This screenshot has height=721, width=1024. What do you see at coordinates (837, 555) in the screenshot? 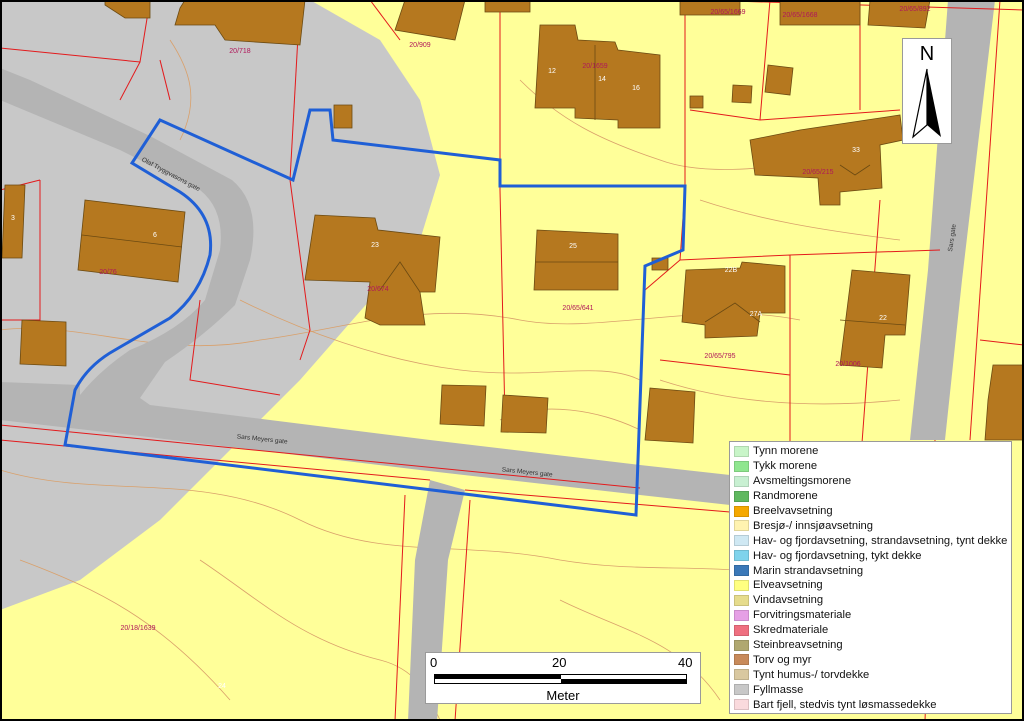
I see `legend-label: Hav- og fjordavsetning, tykt dekke` at bounding box center [837, 555].